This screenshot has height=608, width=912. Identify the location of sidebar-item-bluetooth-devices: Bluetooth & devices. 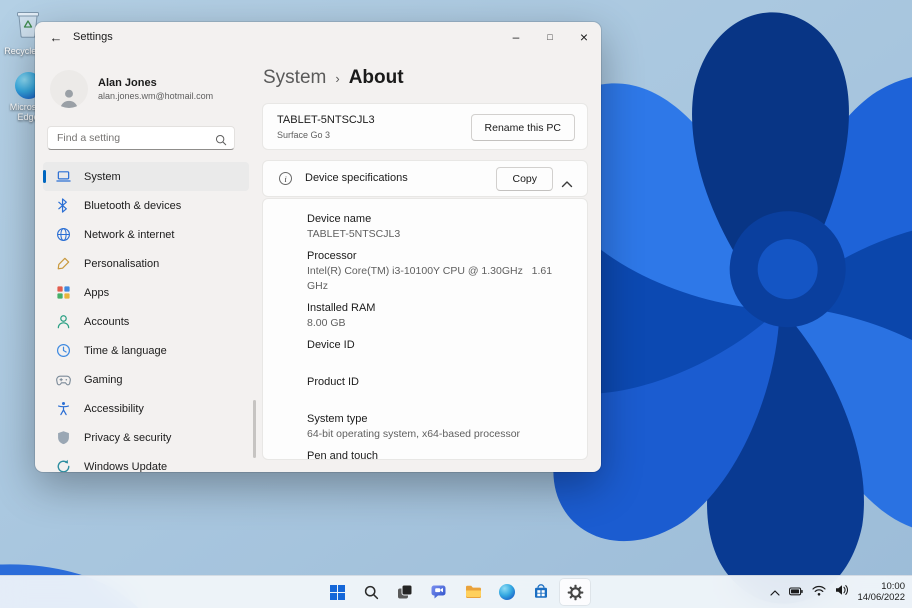
(146, 205).